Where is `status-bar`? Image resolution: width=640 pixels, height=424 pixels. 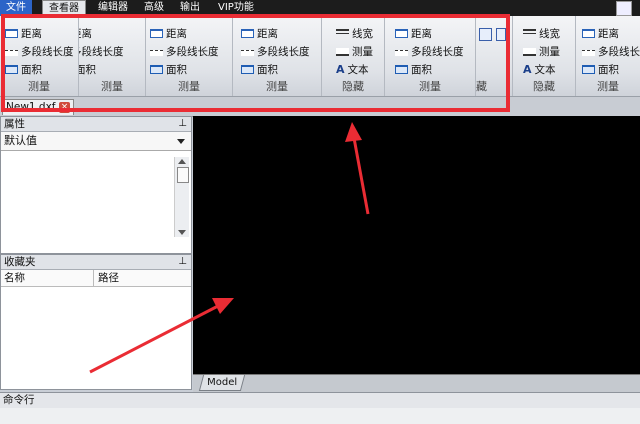
status-bar is located at coordinates (320, 416).